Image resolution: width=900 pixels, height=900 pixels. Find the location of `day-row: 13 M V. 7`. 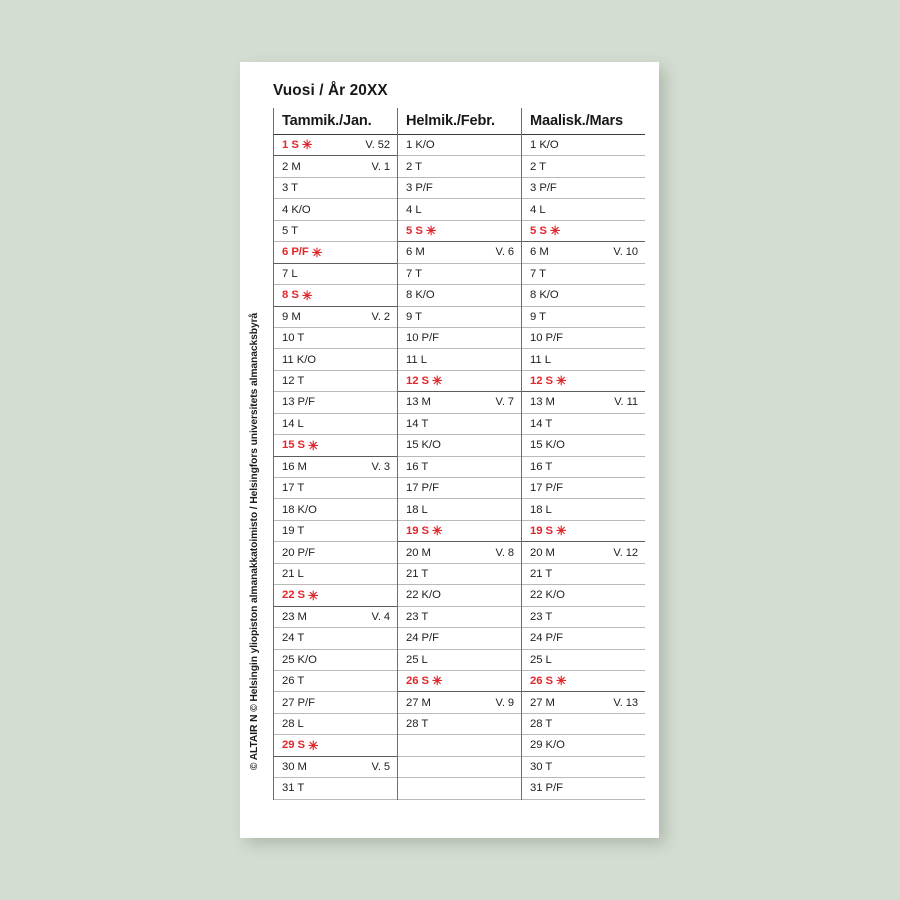

day-row: 13 M V. 7 is located at coordinates (459, 403).